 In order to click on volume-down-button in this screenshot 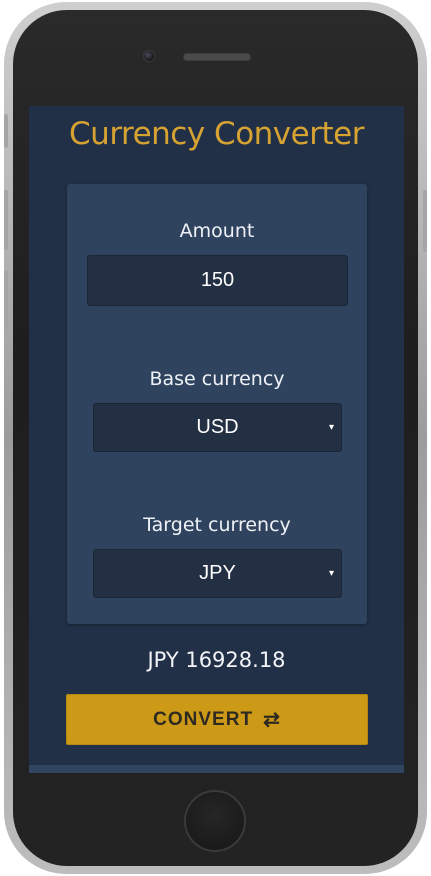, I will do `click(6, 220)`.